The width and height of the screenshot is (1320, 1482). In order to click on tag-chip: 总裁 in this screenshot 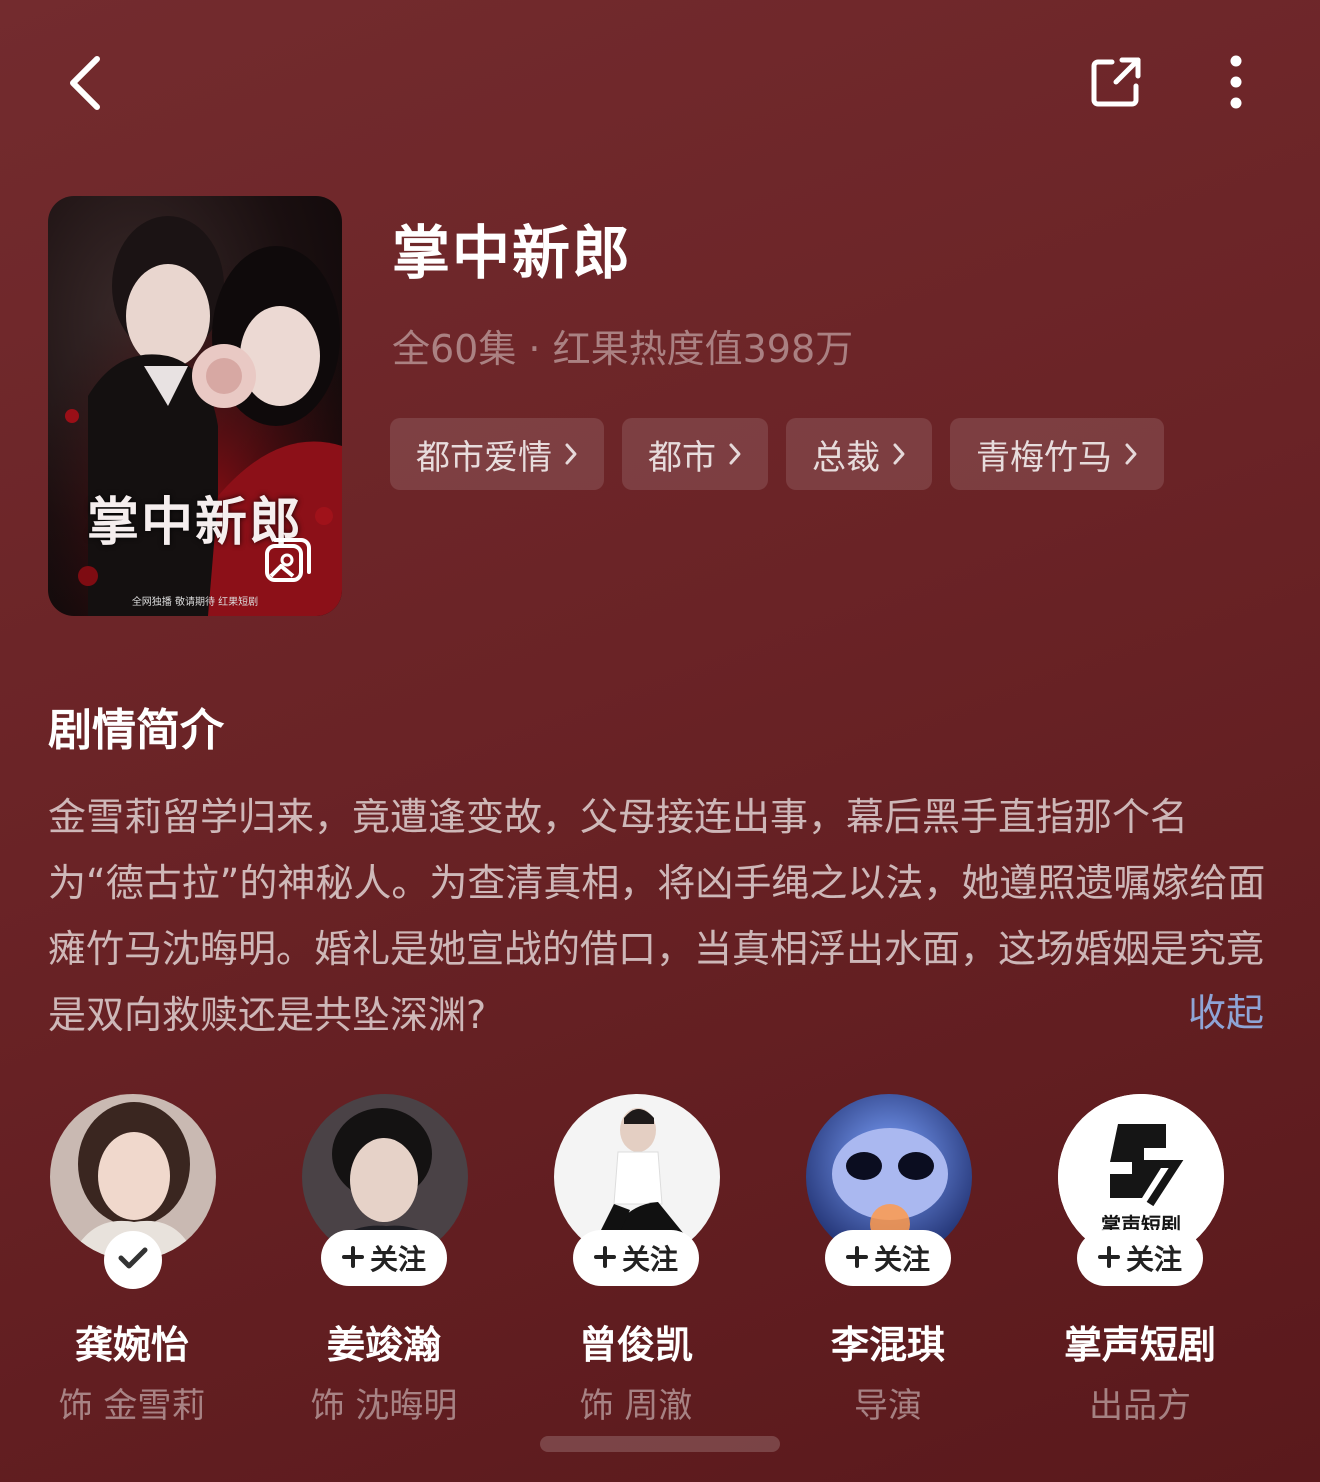, I will do `click(859, 454)`.